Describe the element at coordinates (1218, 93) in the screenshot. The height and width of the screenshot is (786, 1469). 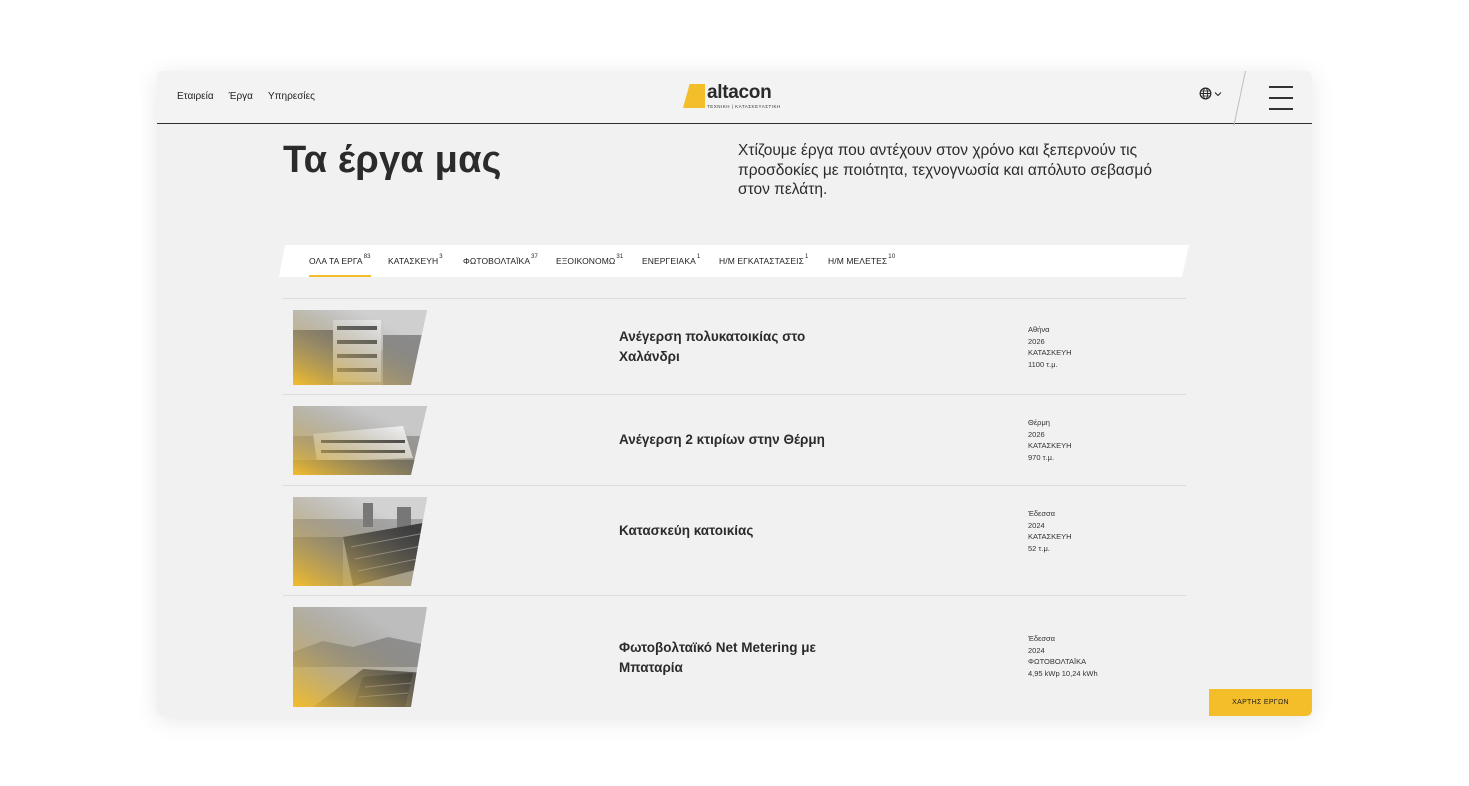
I see `chevron-down-icon` at that location.